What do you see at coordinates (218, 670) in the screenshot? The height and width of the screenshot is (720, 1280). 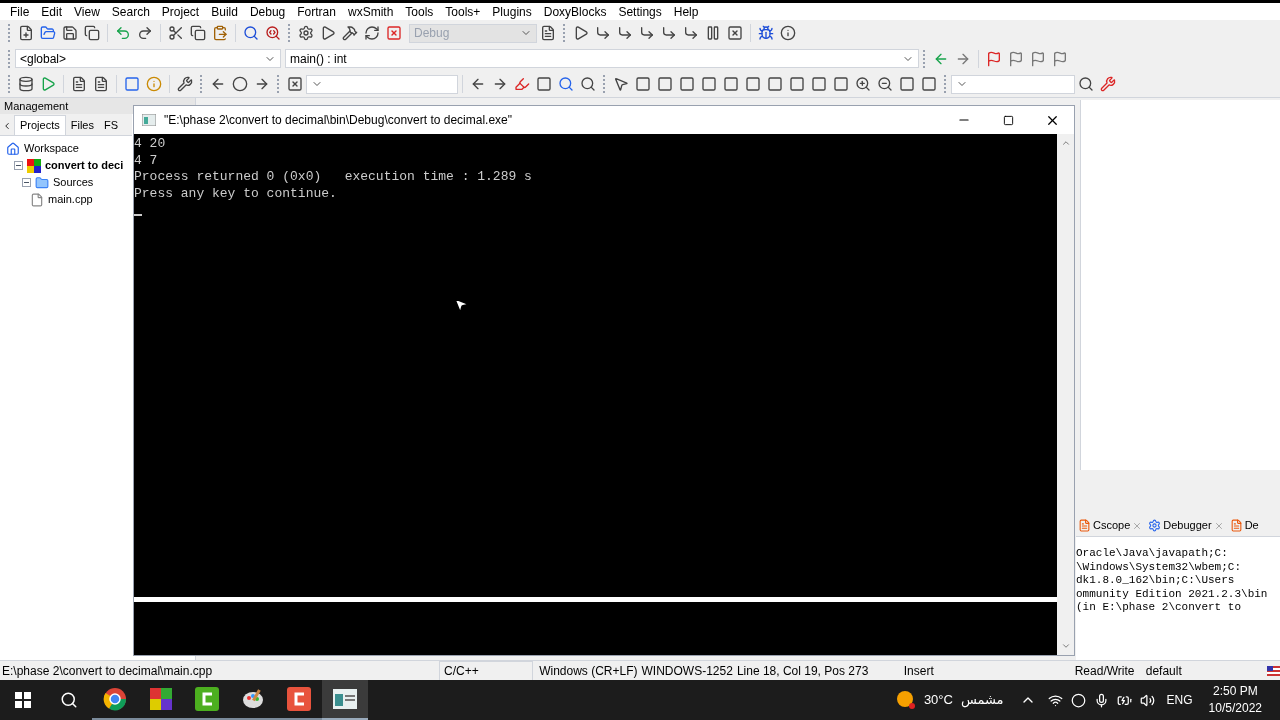 I see `status-field: E:\phase 2\convert to decimal\main.cpp` at bounding box center [218, 670].